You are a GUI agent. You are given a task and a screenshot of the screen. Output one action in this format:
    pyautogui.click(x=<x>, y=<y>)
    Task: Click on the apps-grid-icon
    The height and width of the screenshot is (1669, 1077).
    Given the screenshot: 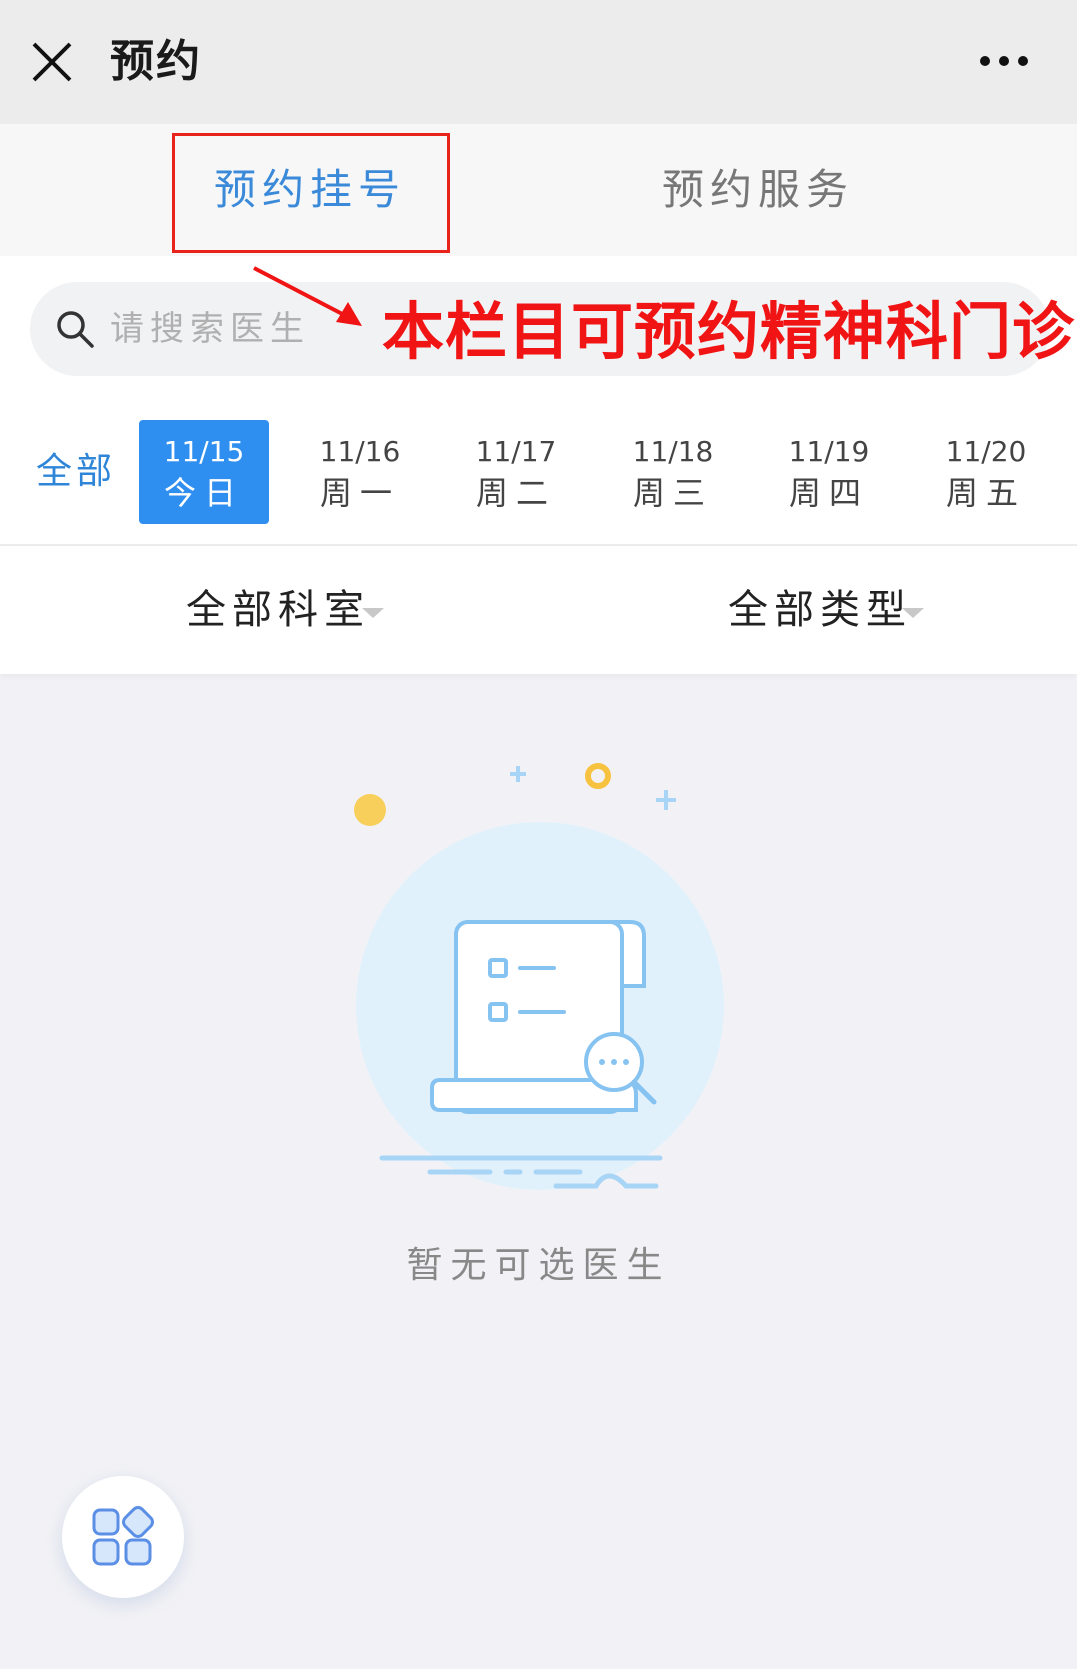 What is the action you would take?
    pyautogui.click(x=123, y=1536)
    